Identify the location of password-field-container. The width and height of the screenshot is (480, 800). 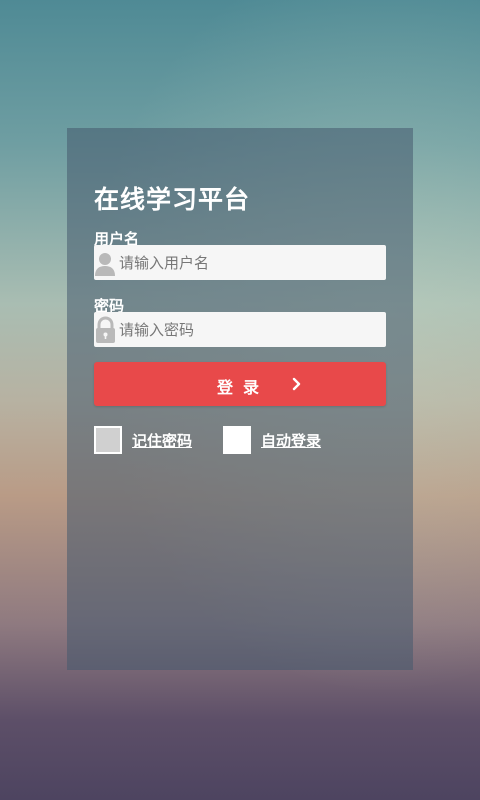
(240, 329).